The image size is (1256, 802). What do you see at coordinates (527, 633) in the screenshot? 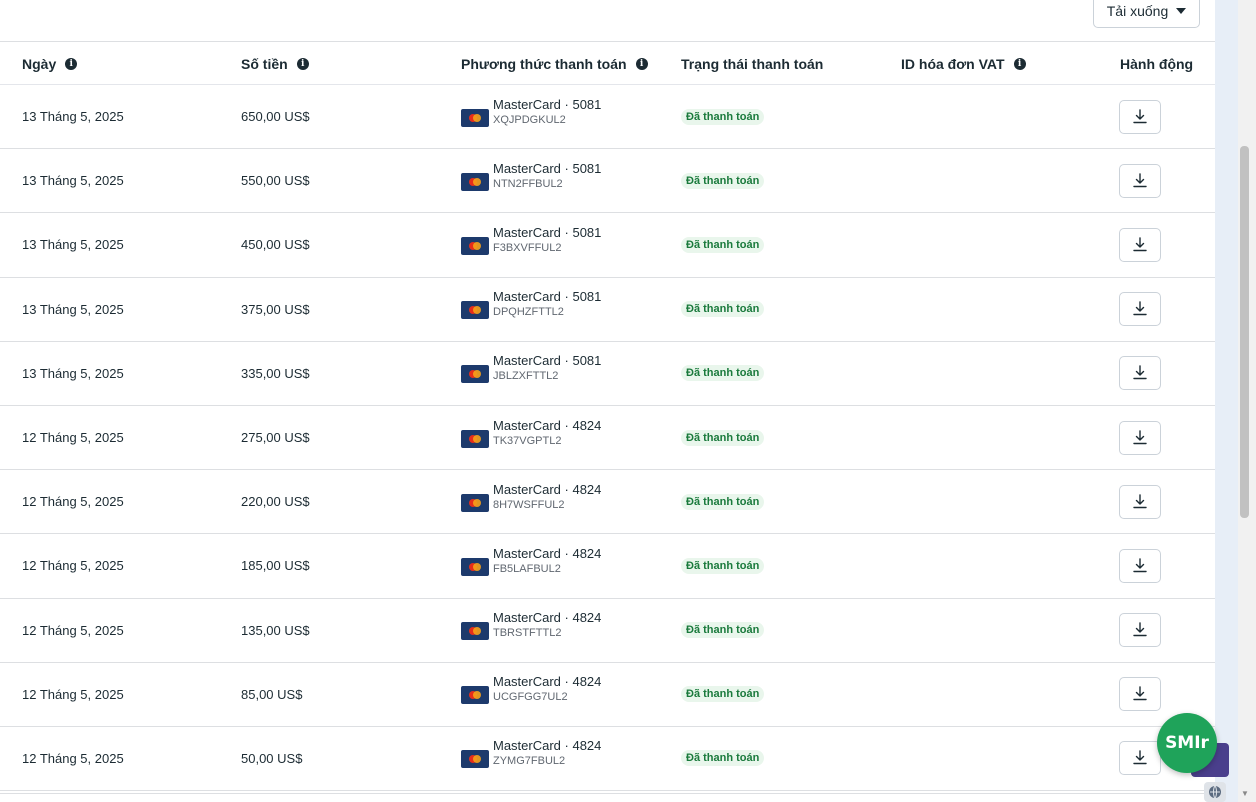
I see `transaction-code: TBRSTFTTL2` at bounding box center [527, 633].